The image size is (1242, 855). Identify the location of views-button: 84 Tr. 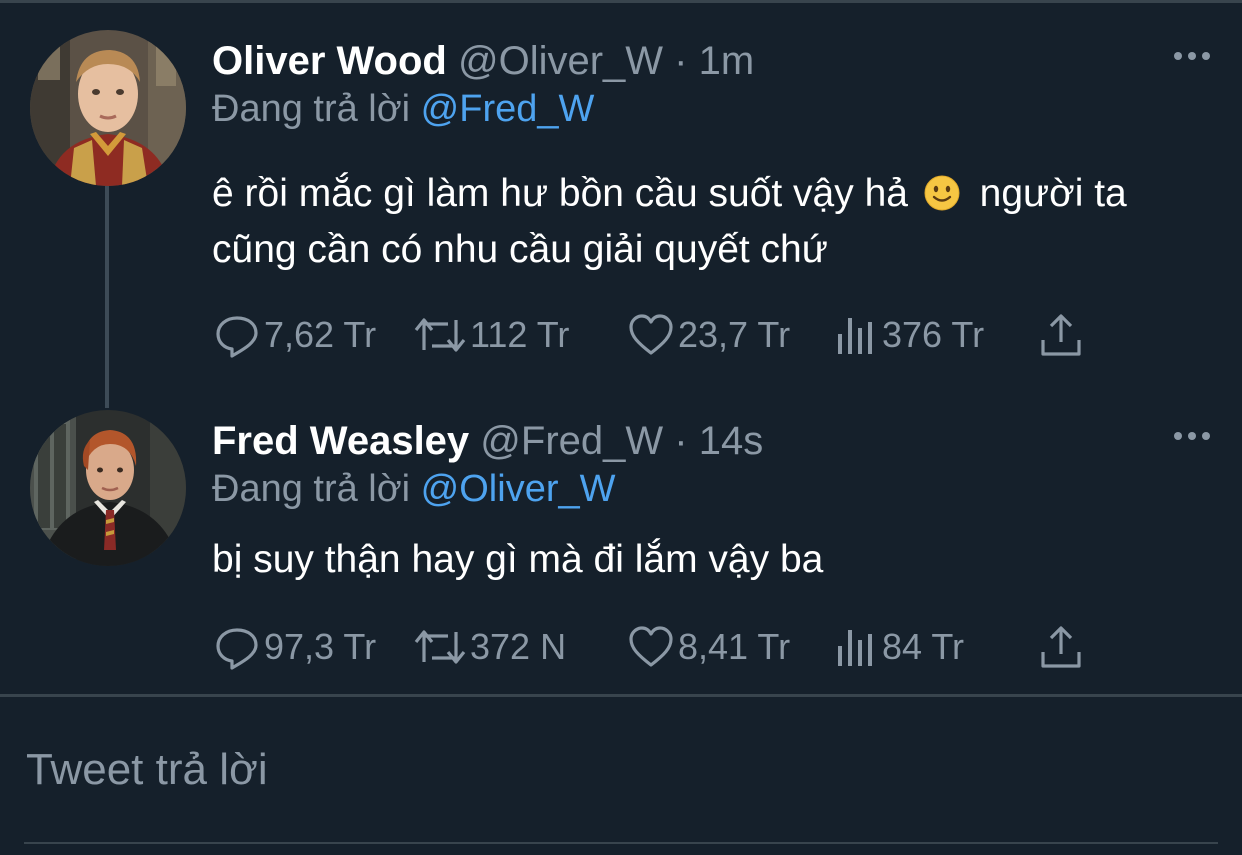
(899, 647).